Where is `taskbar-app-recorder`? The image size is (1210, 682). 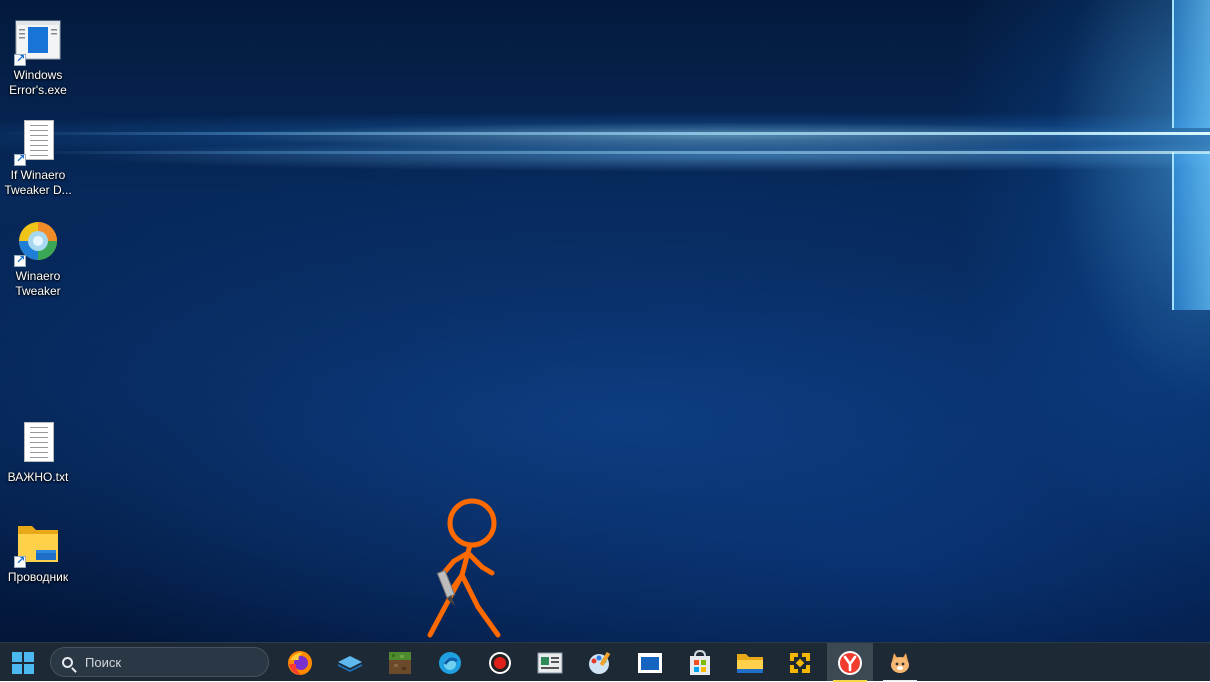 taskbar-app-recorder is located at coordinates (500, 662).